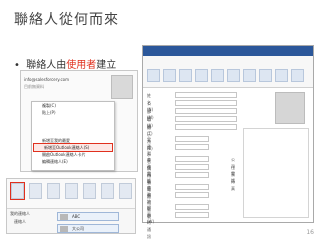 The height and width of the screenshot is (240, 320). Describe the element at coordinates (206, 95) in the screenshot. I see `name-field` at that location.